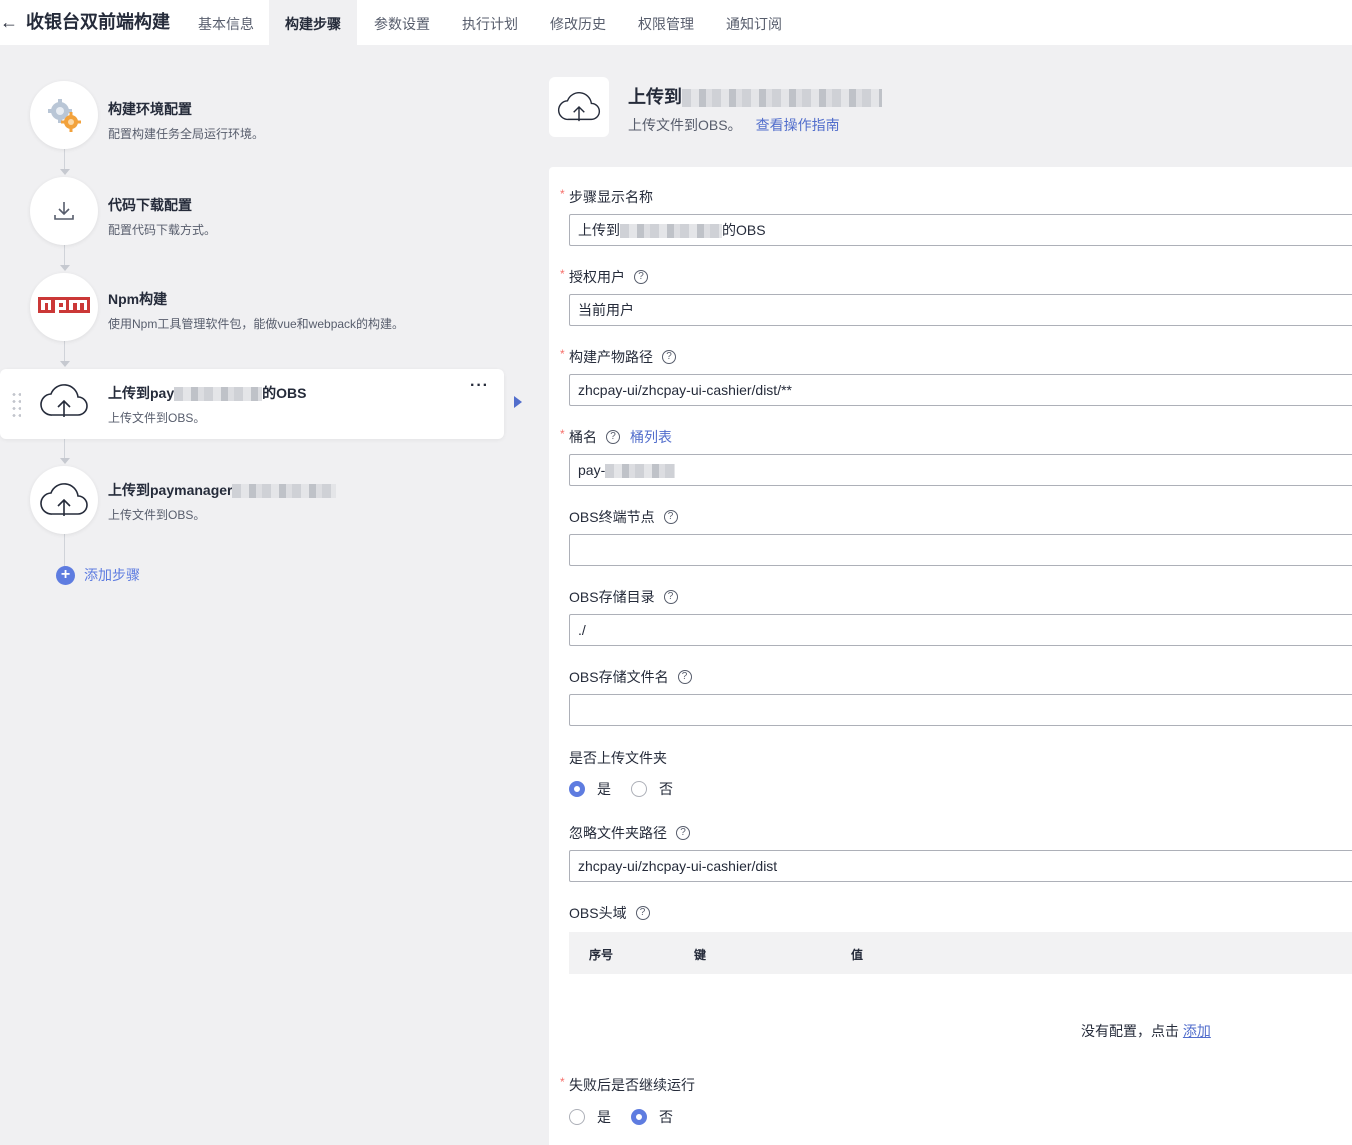 This screenshot has width=1352, height=1145. I want to click on field-label-upload-folder: 是否上传文件夹, so click(618, 758).